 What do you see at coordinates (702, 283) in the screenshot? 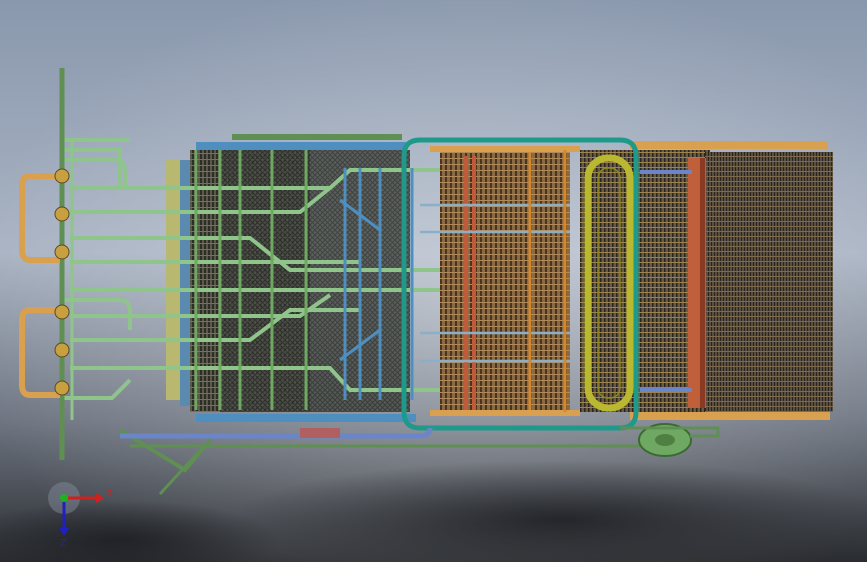
I see `rust-column-shade` at bounding box center [702, 283].